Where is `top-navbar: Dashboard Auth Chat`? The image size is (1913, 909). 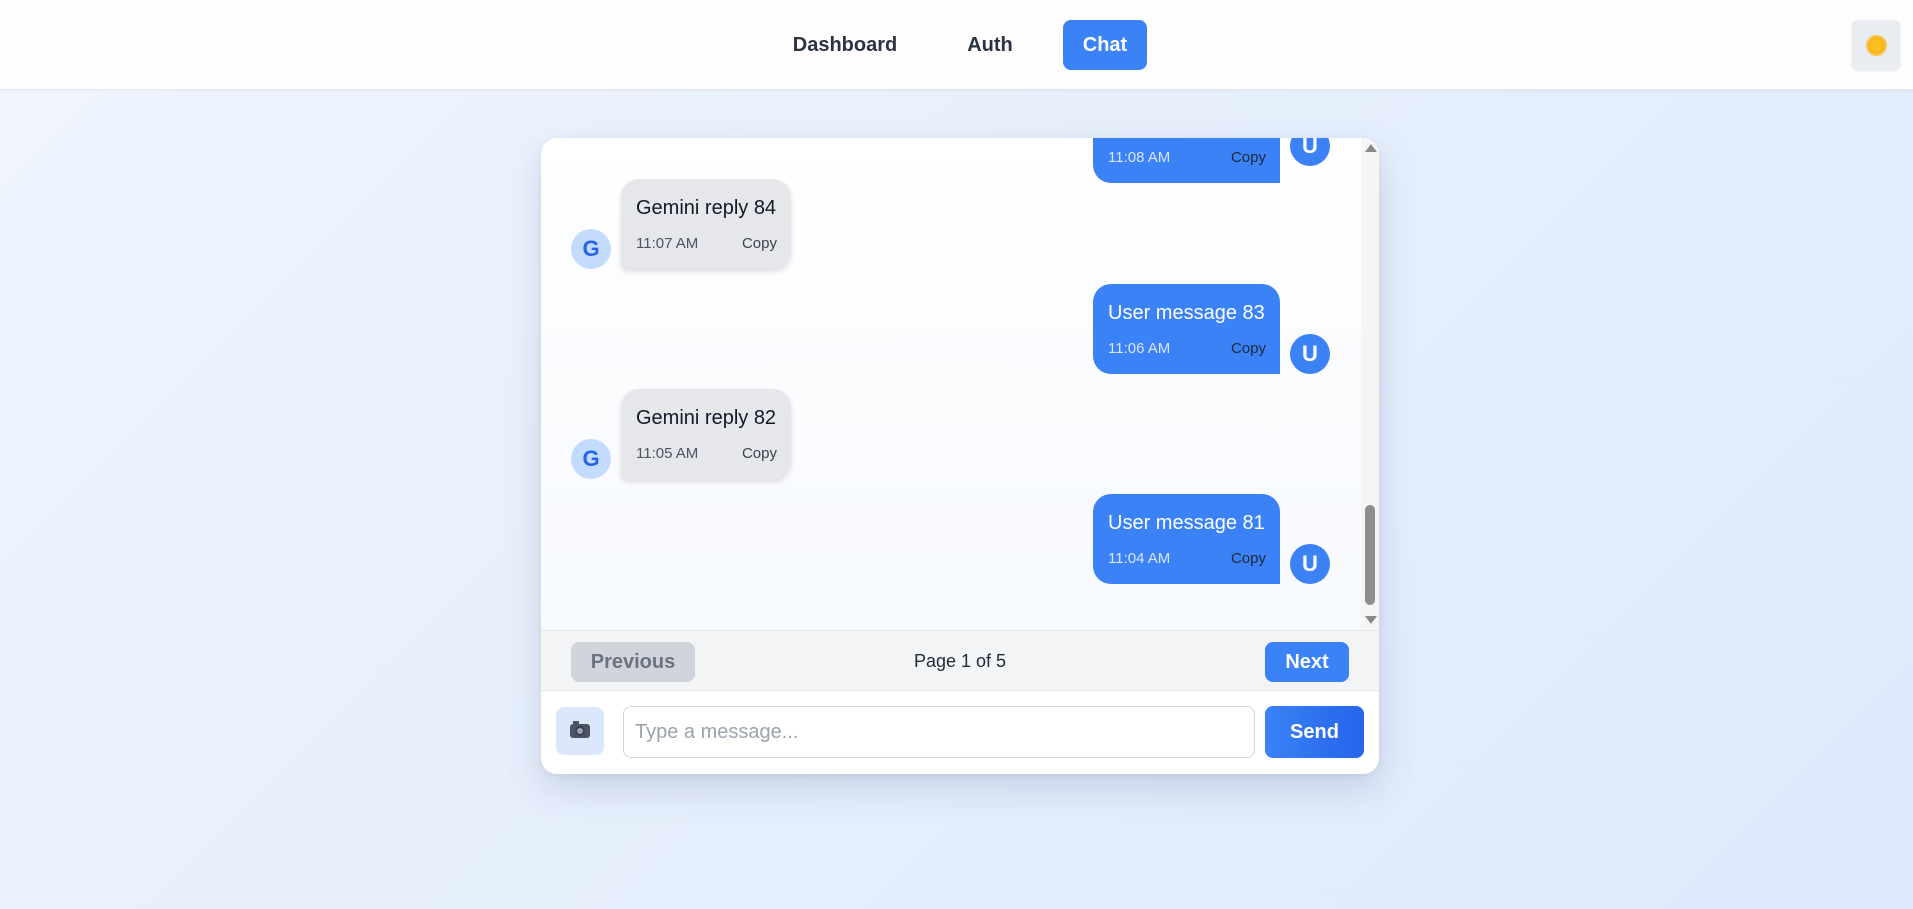
top-navbar: Dashboard Auth Chat is located at coordinates (956, 45).